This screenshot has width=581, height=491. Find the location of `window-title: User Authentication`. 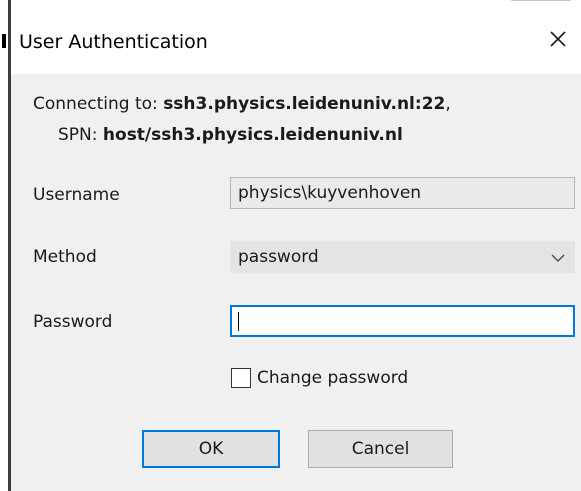

window-title: User Authentication is located at coordinates (113, 42).